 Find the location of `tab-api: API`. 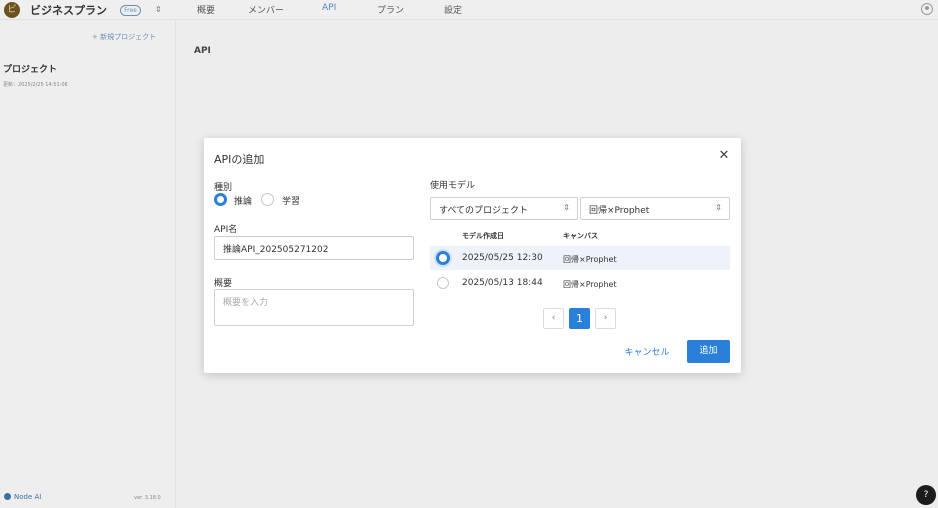

tab-api: API is located at coordinates (329, 8).